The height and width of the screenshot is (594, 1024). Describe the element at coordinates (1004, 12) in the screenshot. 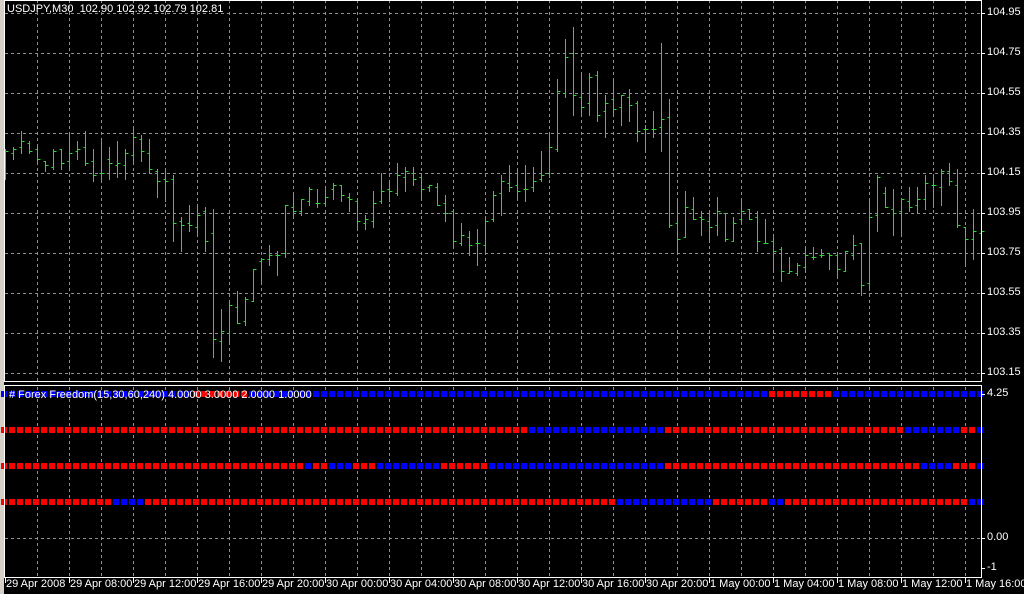

I see `price-label: 104.95` at that location.